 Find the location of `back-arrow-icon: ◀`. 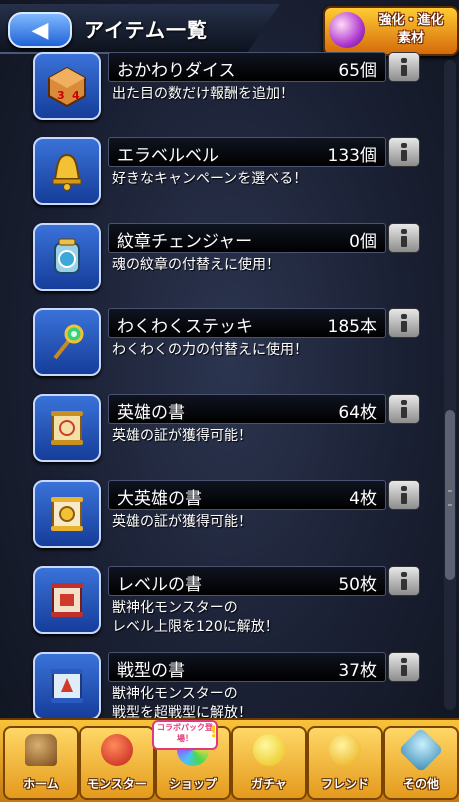

back-arrow-icon: ◀ is located at coordinates (40, 30).